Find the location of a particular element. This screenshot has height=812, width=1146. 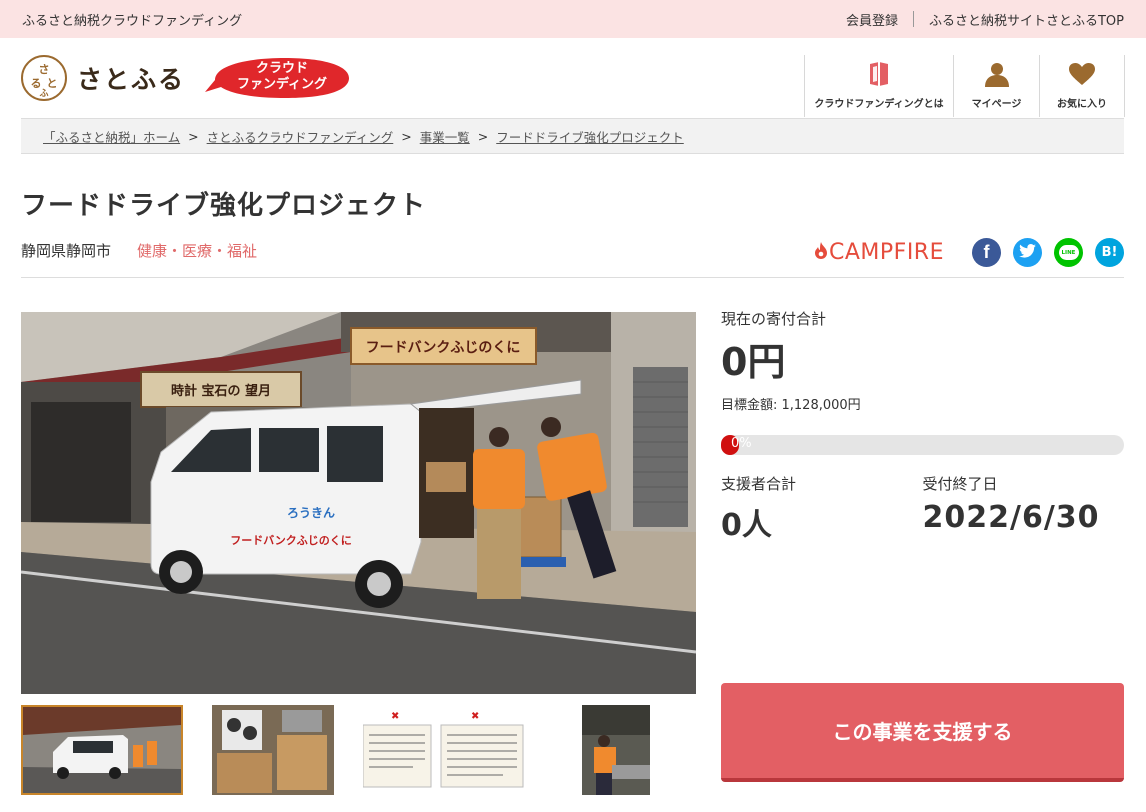

supporters-value: 0人 is located at coordinates (746, 525).